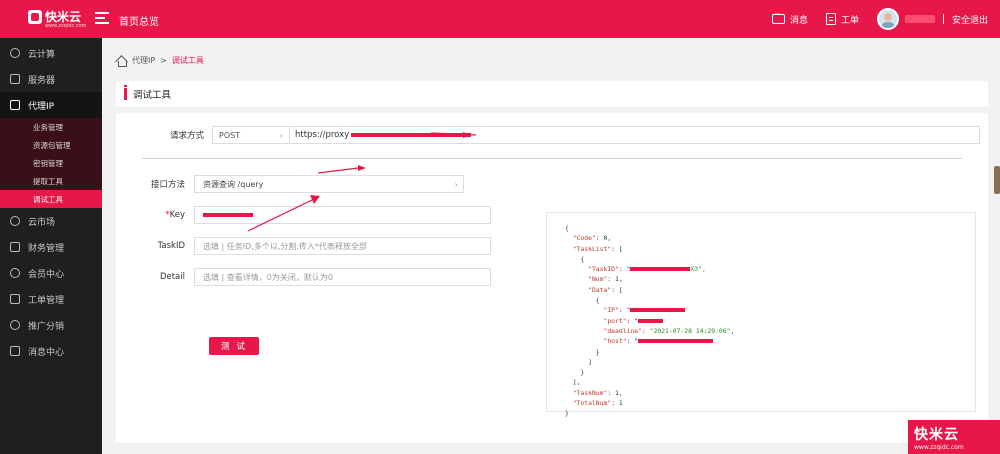 The image size is (1000, 454). I want to click on response-line: "TaskNum": 1,, so click(597, 392).